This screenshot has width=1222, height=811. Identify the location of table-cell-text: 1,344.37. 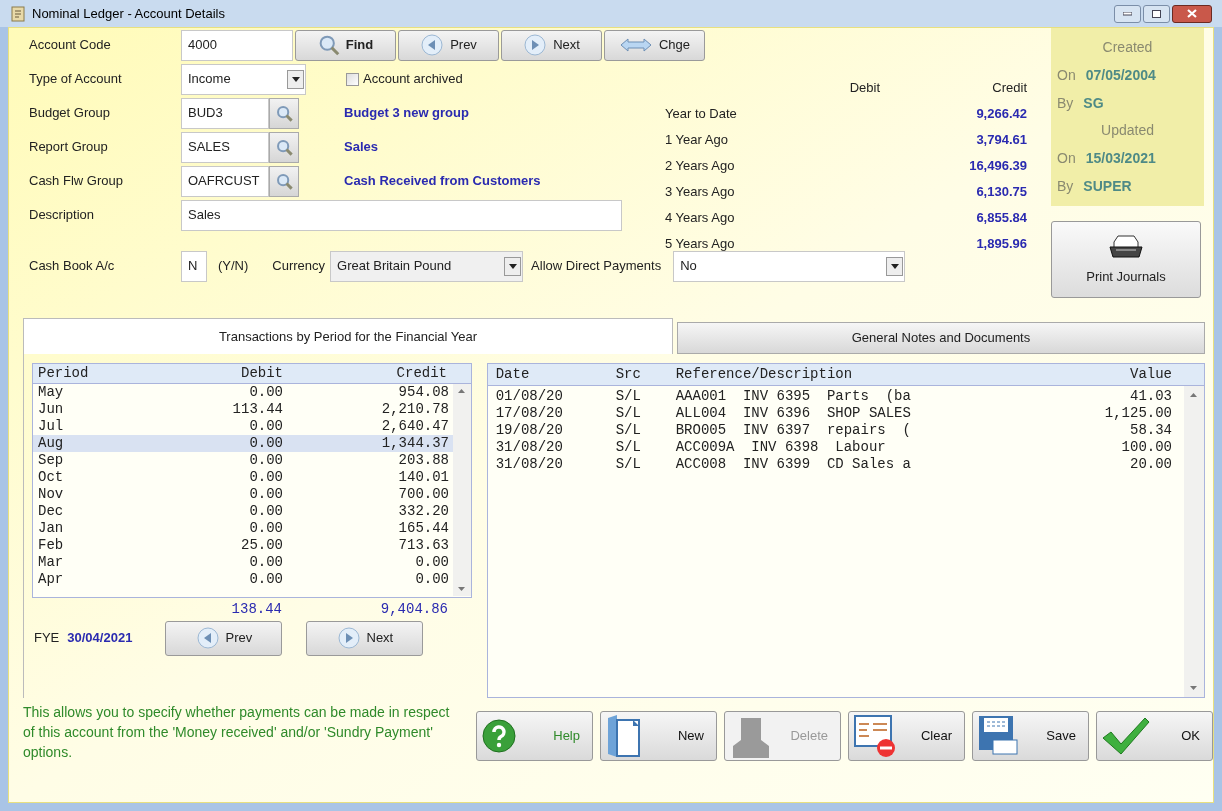
(414, 443).